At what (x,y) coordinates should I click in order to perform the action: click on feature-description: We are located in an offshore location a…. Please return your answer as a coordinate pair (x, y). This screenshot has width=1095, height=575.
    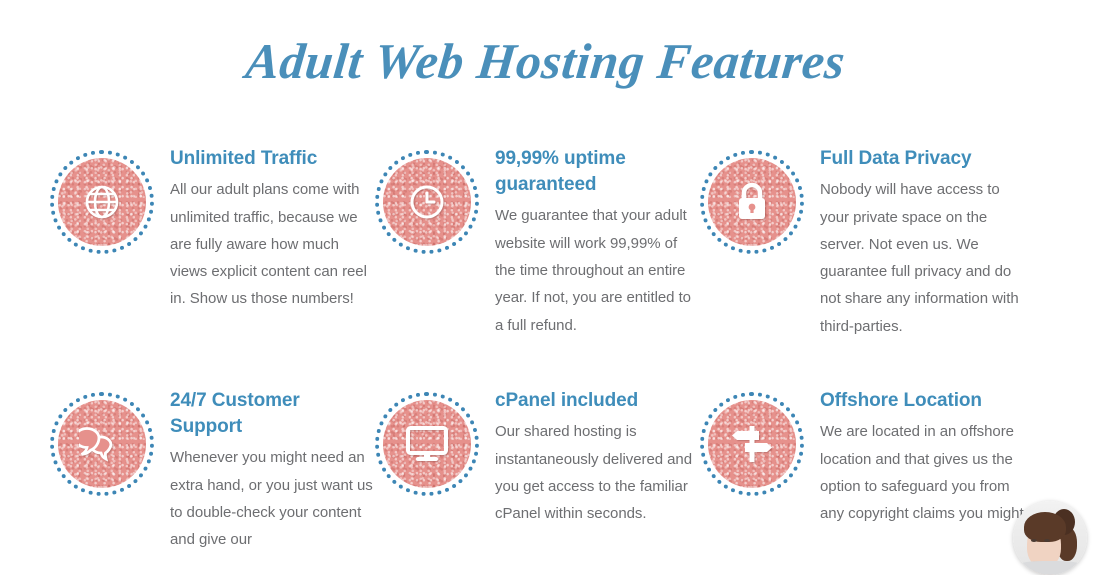
    Looking at the image, I should click on (922, 473).